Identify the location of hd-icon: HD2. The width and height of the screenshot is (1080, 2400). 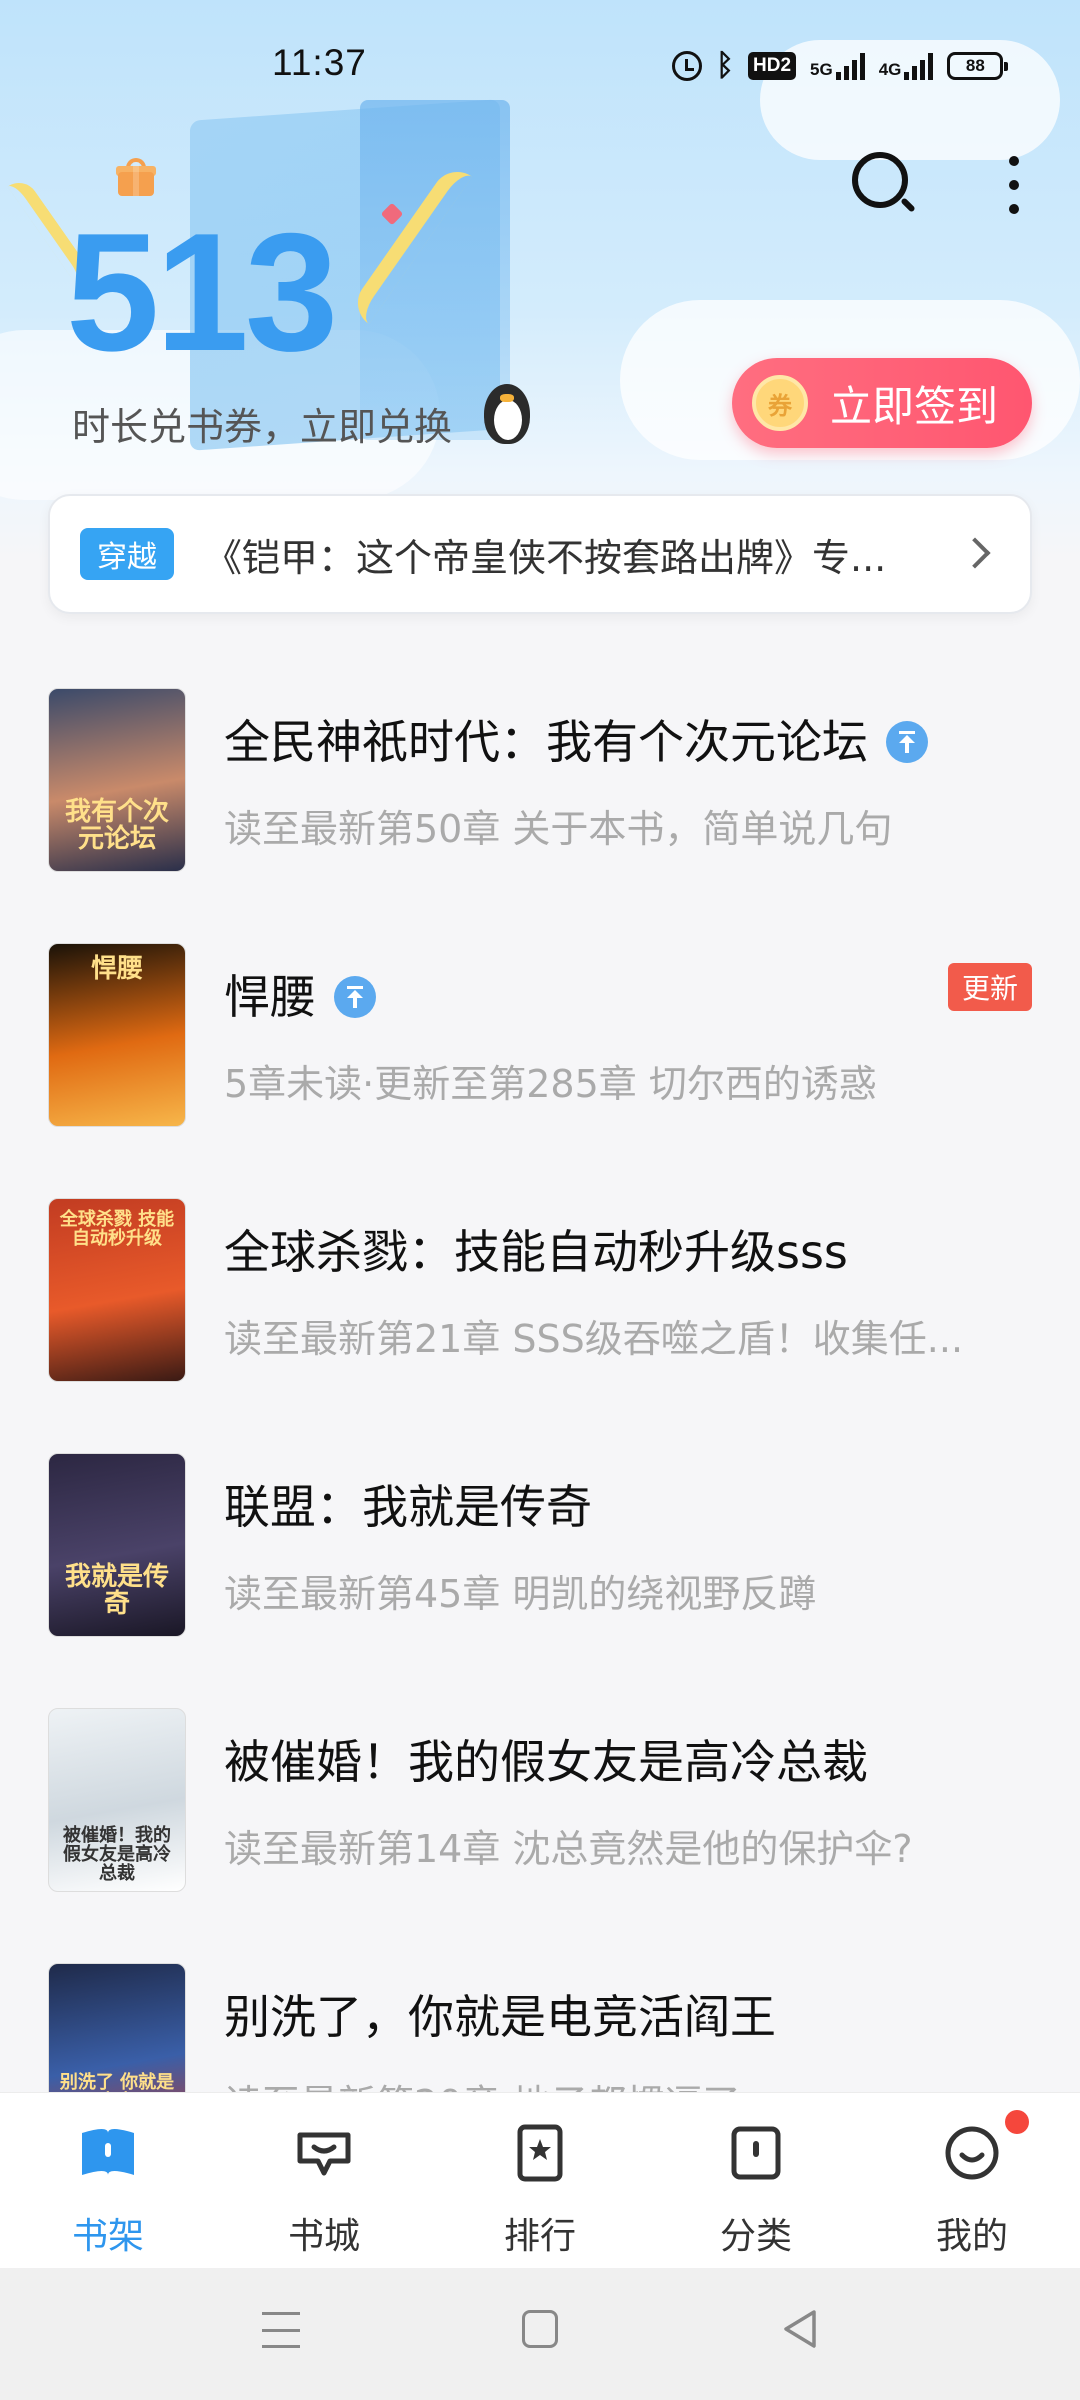
(772, 66).